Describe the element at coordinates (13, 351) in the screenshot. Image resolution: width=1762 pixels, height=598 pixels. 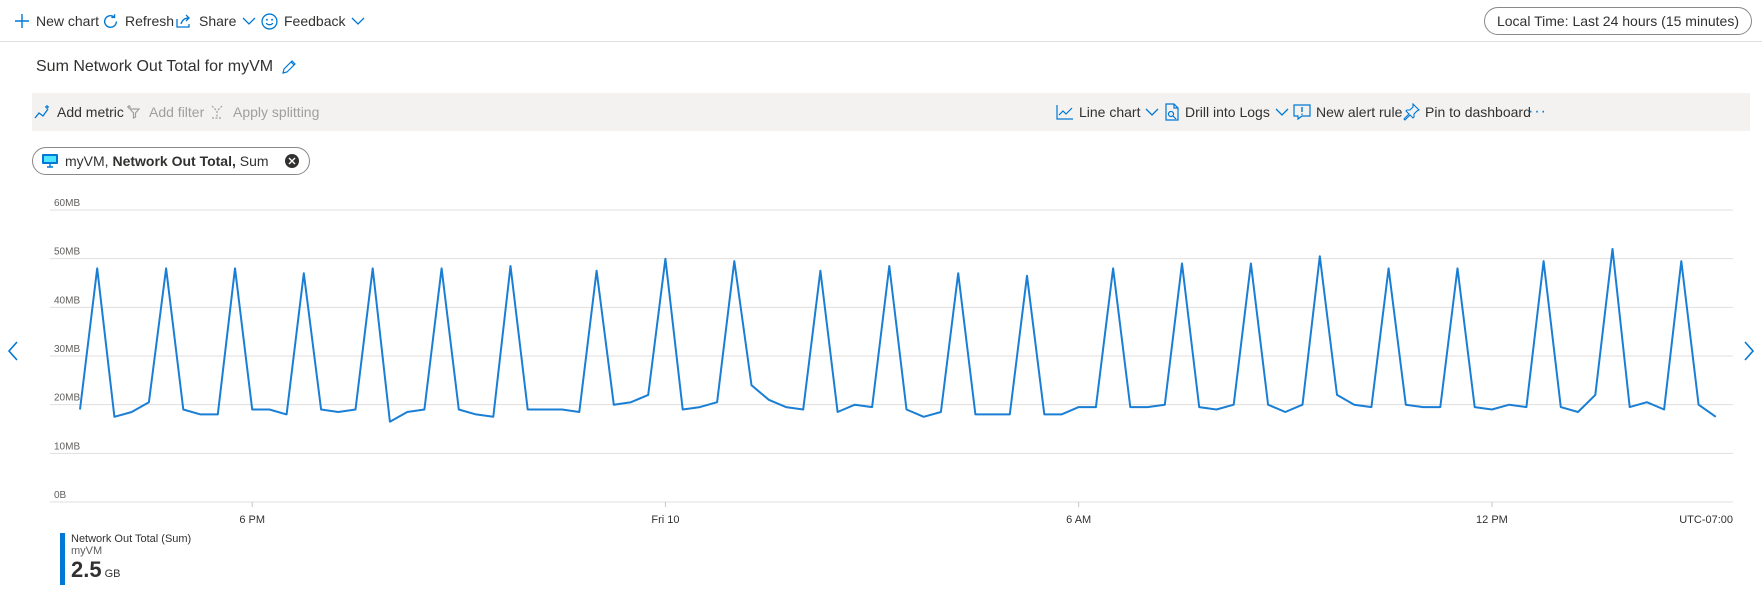
I see `chevron-left-icon` at that location.